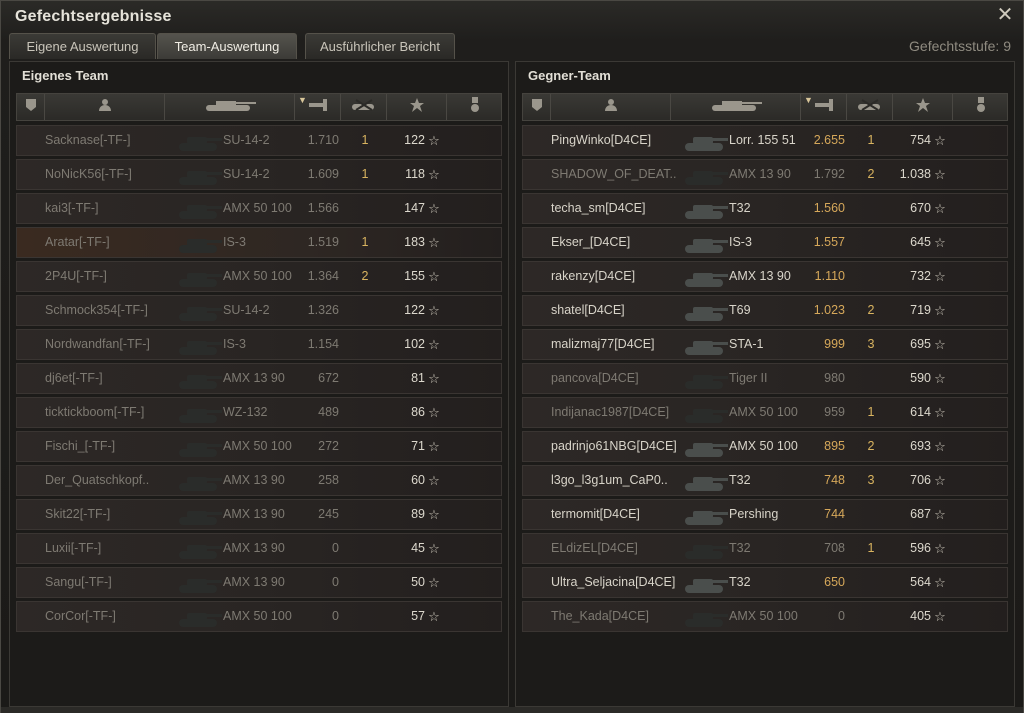 This screenshot has width=1024, height=713. I want to click on damage-value: 0, so click(335, 582).